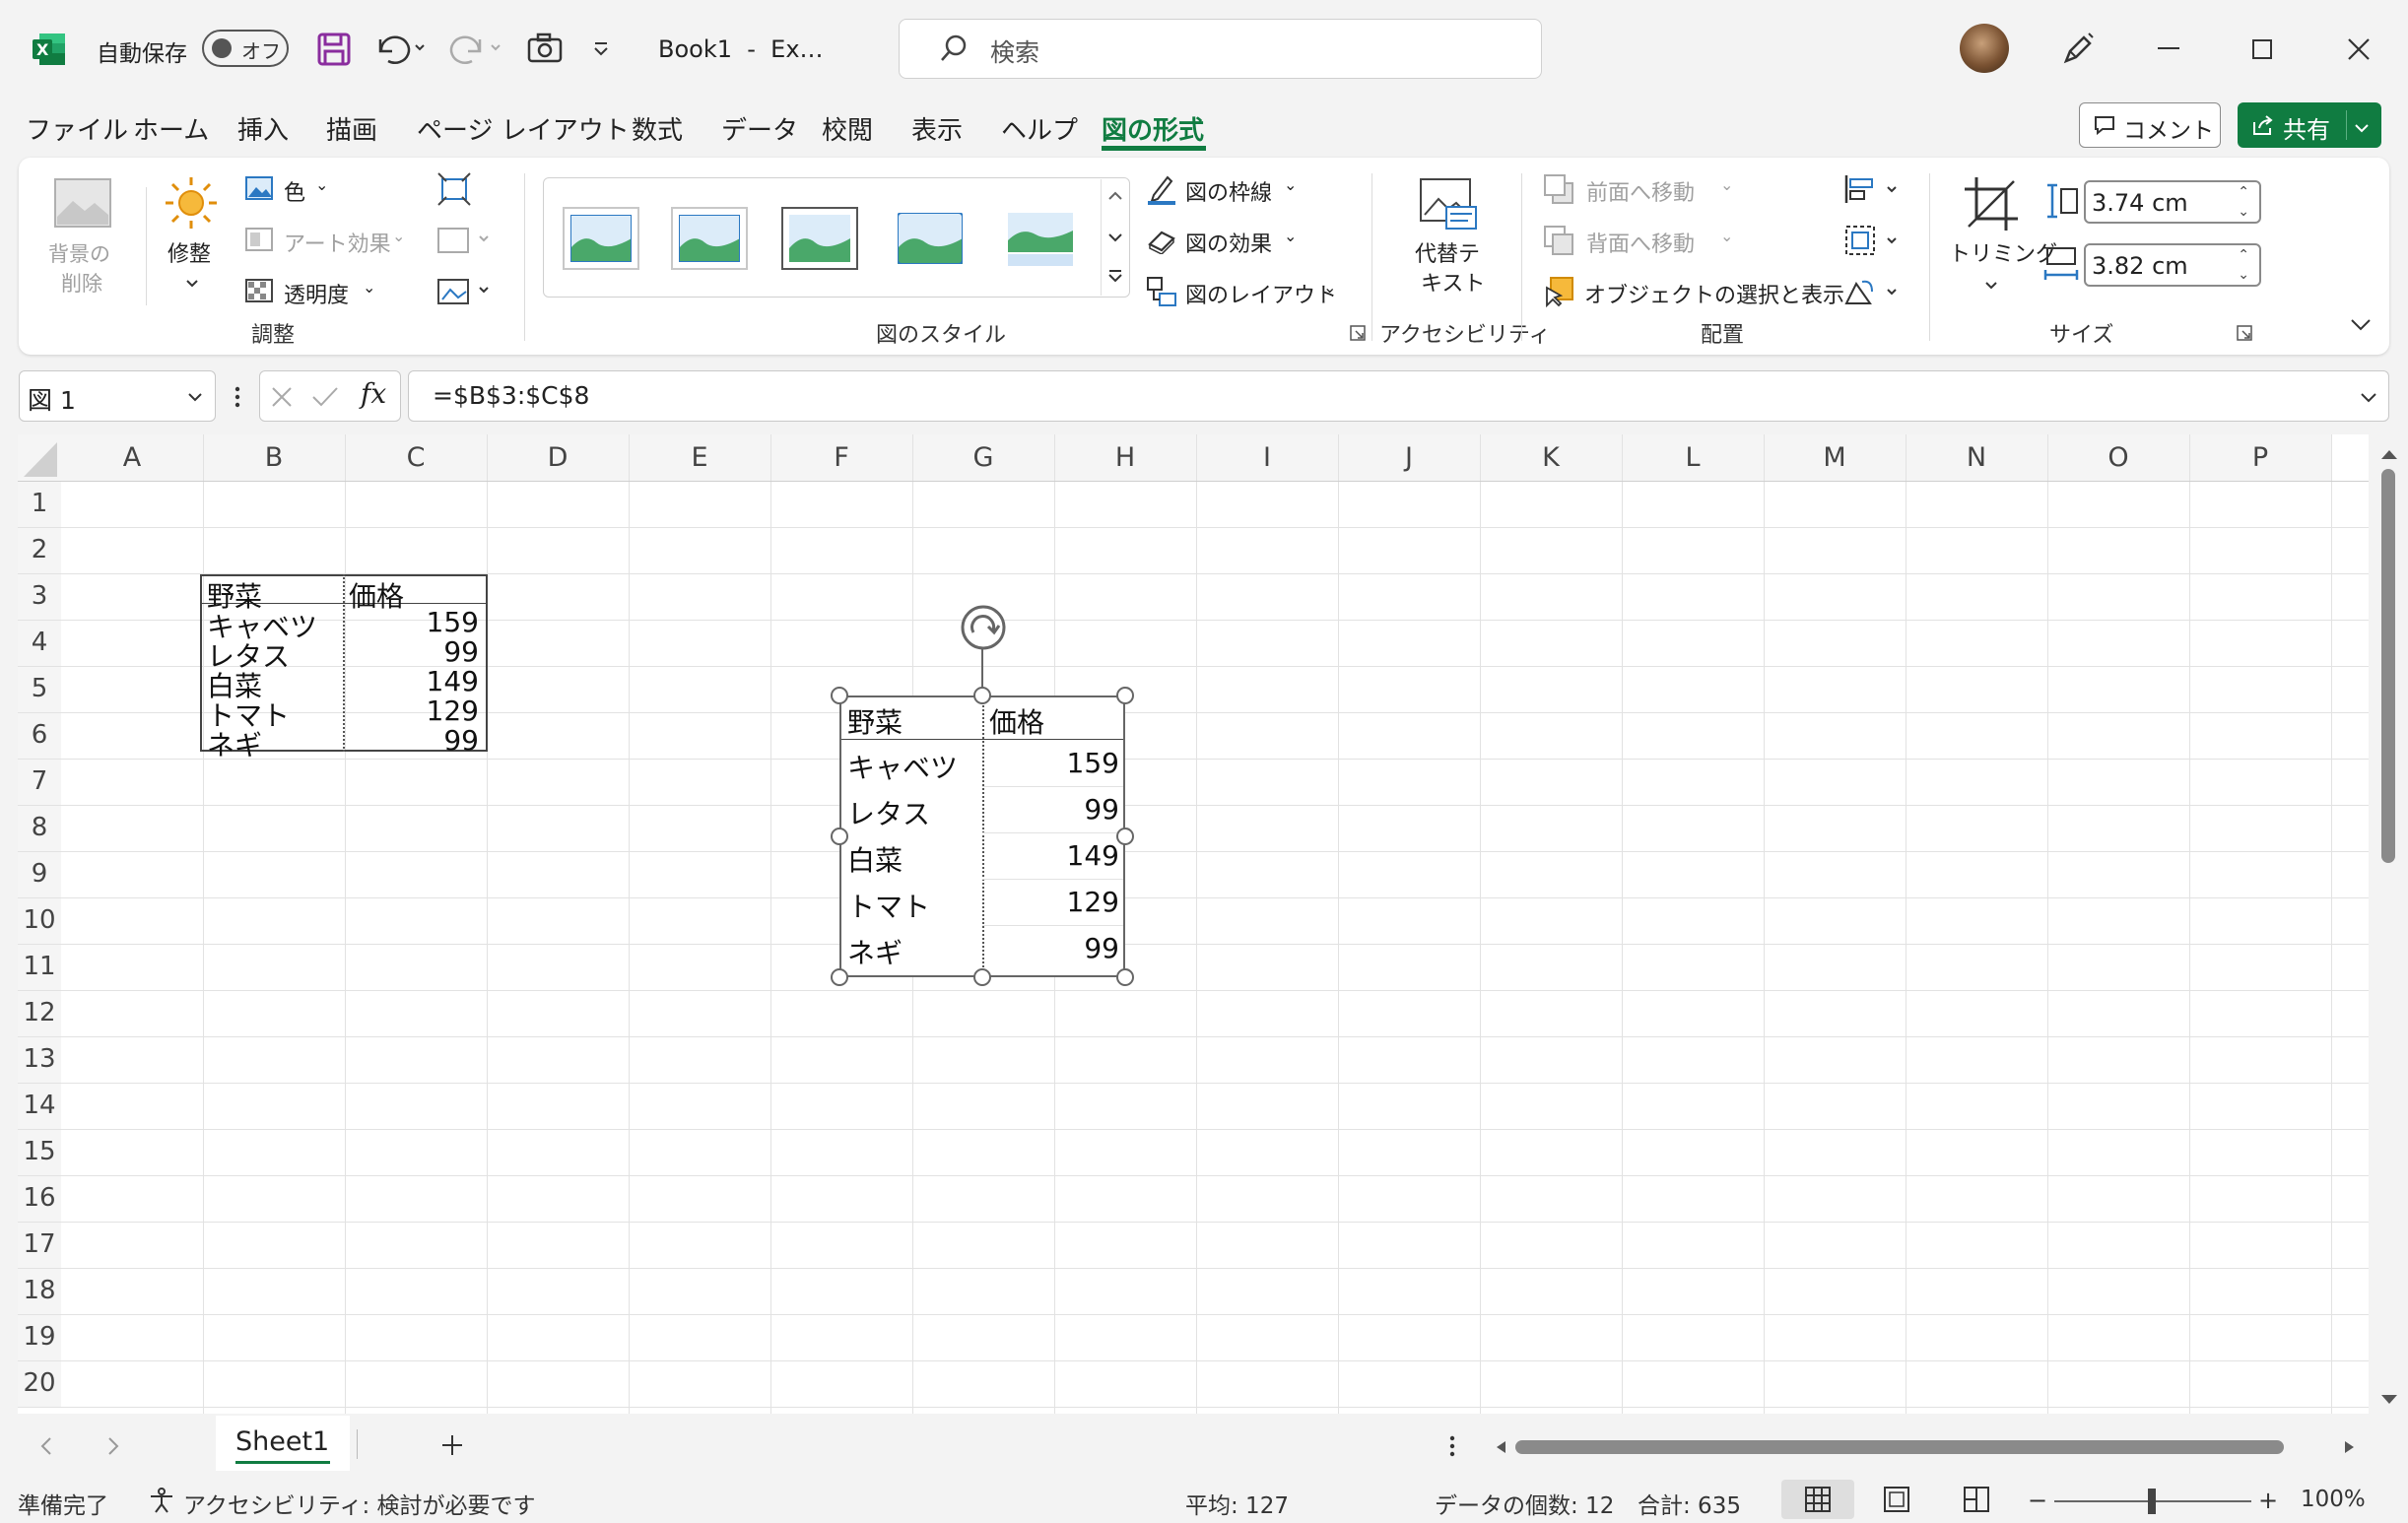  I want to click on picture-border-button: 図の枠線 ⌄, so click(1229, 189).